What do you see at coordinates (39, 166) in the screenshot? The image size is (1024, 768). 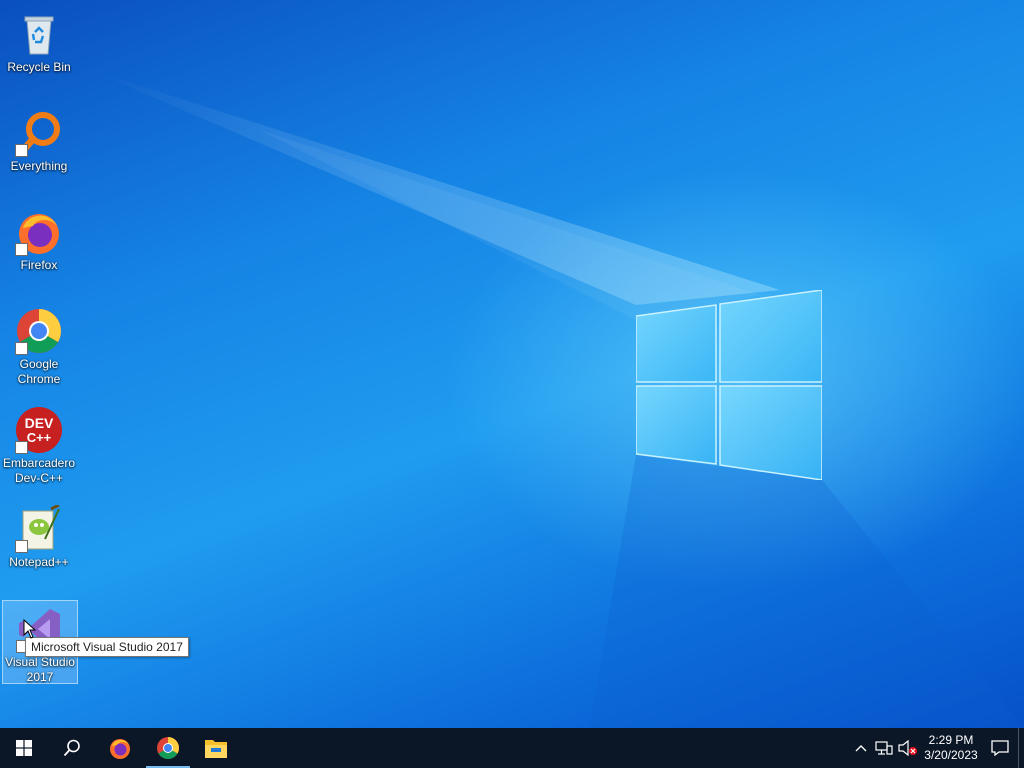 I see `desktop-icon-label: Everything` at bounding box center [39, 166].